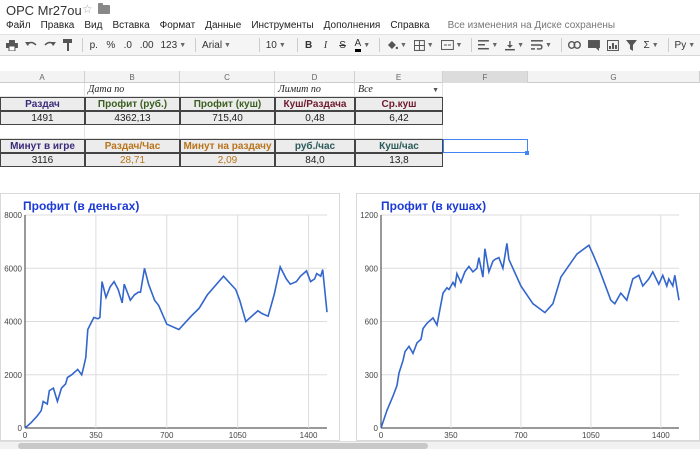 The image size is (700, 449). I want to click on font-size-value: 10, so click(271, 45).